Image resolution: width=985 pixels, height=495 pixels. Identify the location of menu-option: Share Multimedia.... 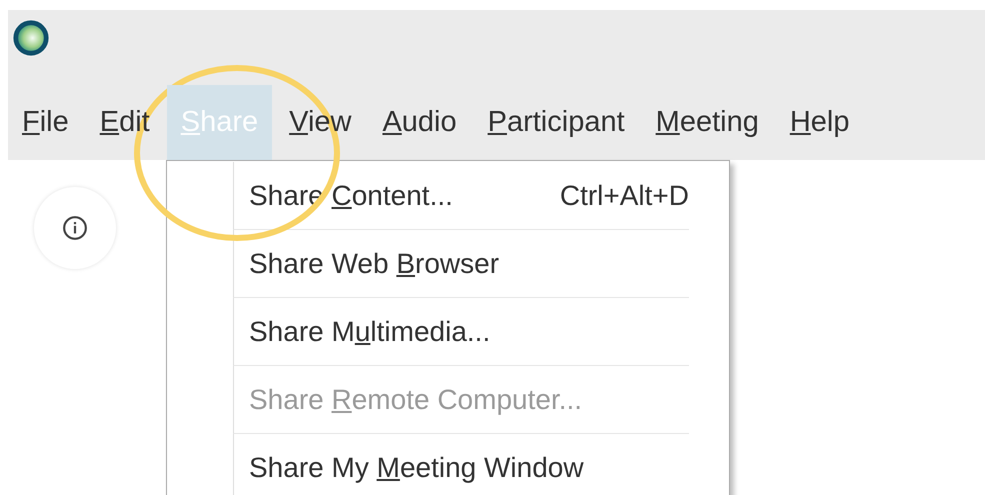
(461, 332).